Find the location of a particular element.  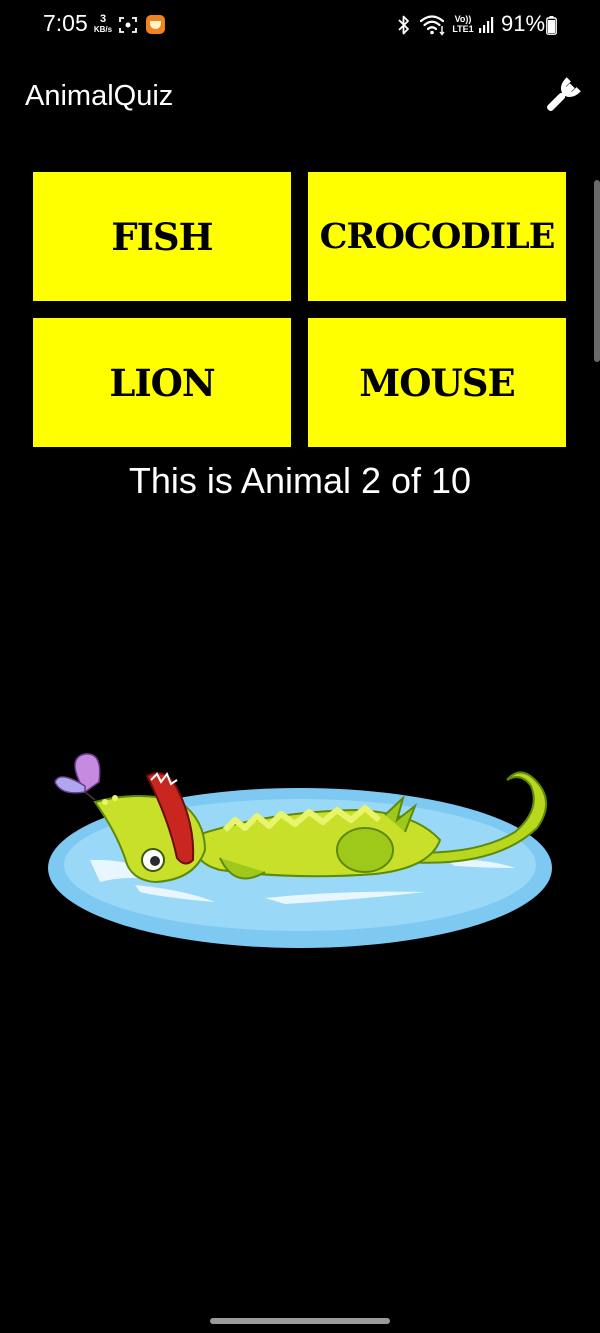

status-bar: 7:05 3 KB/s Vo)) LTE1 91% is located at coordinates (300, 26).